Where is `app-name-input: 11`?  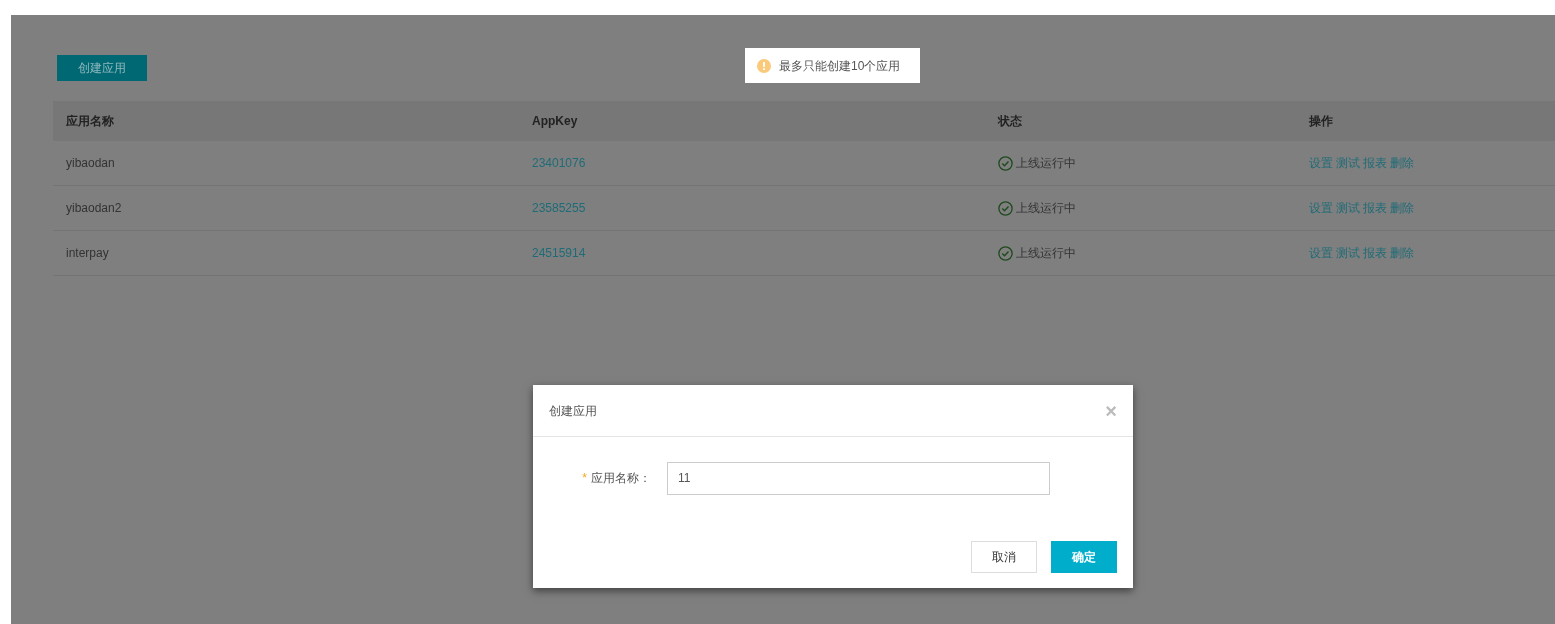
app-name-input: 11 is located at coordinates (858, 478).